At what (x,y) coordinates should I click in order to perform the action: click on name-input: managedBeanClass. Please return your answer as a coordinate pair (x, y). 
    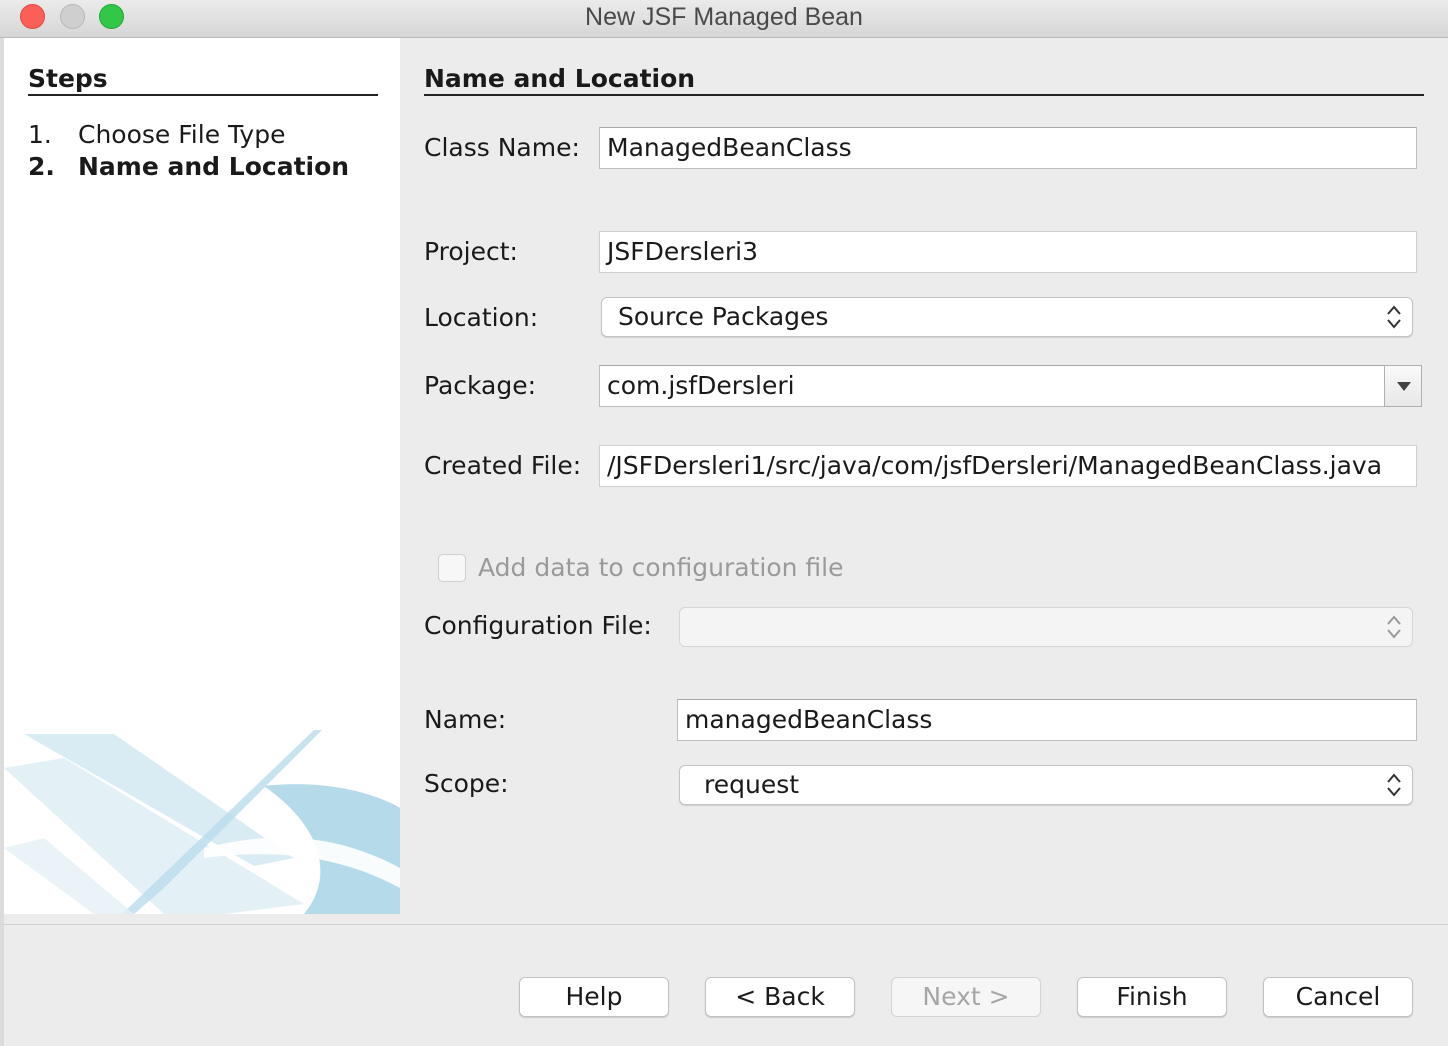
    Looking at the image, I should click on (1047, 720).